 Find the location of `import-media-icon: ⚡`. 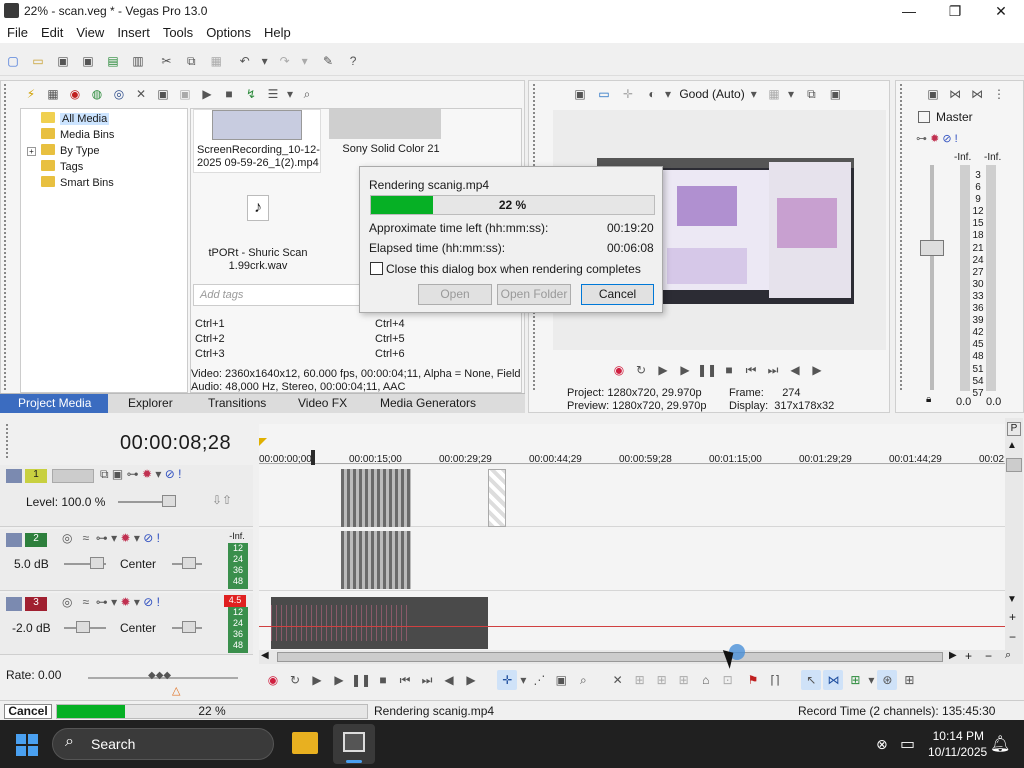

import-media-icon: ⚡ is located at coordinates (31, 94).